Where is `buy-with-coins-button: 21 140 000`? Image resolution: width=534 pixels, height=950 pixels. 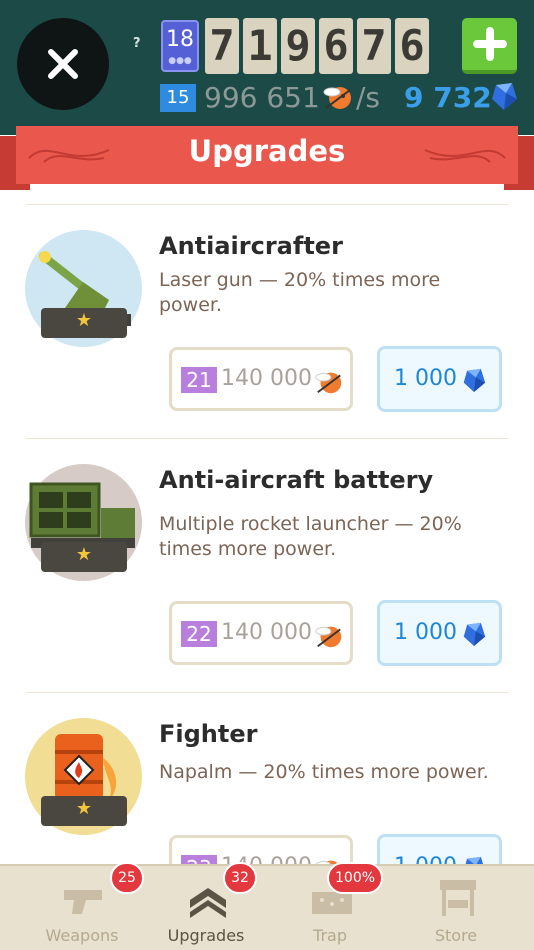
buy-with-coins-button: 21 140 000 is located at coordinates (261, 379).